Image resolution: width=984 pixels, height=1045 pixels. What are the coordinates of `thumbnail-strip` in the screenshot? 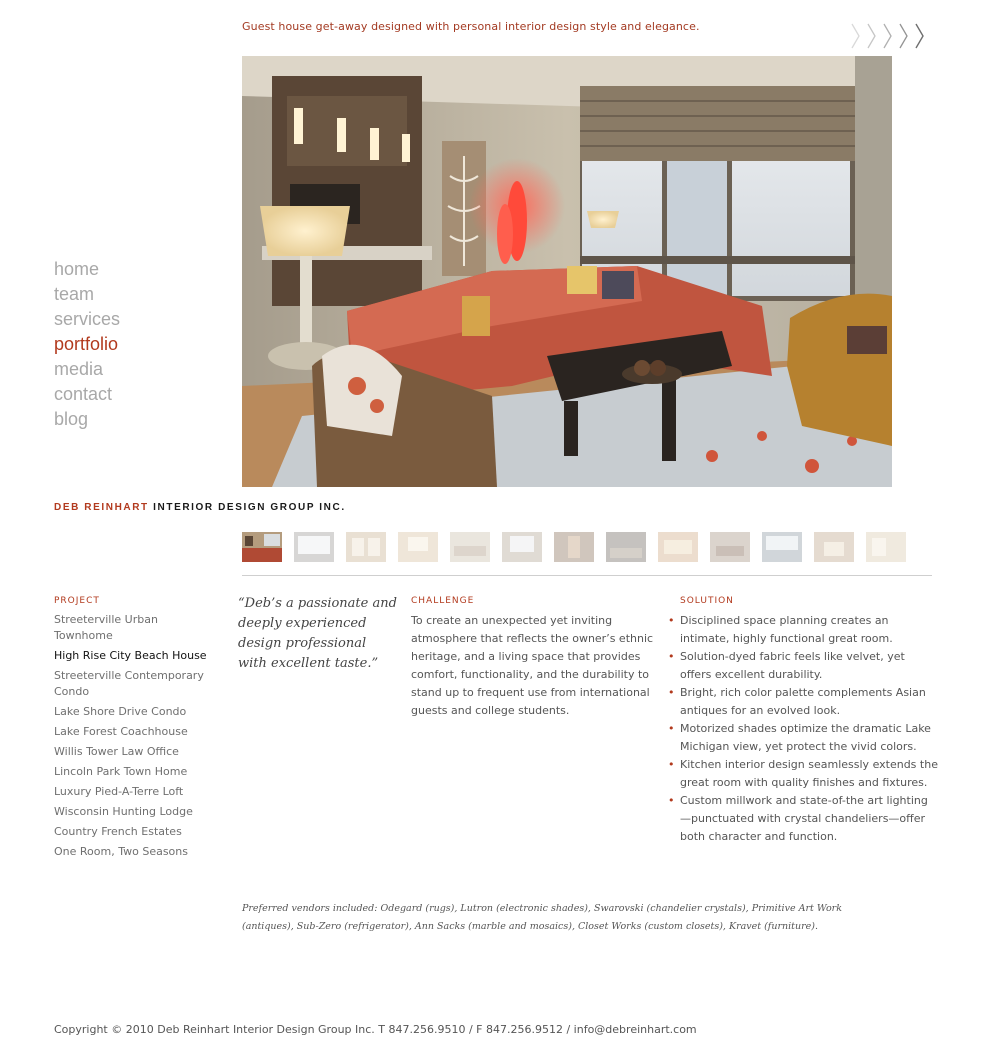 It's located at (574, 547).